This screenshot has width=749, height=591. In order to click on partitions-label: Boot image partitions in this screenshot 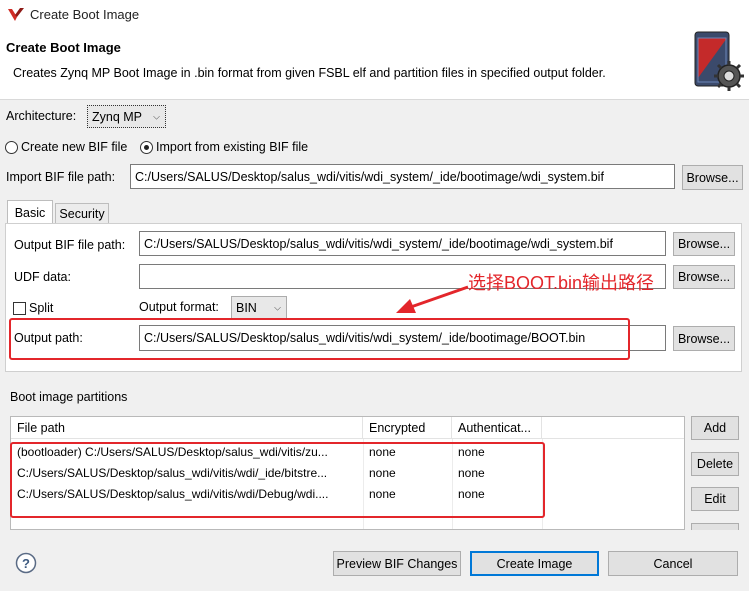, I will do `click(69, 397)`.